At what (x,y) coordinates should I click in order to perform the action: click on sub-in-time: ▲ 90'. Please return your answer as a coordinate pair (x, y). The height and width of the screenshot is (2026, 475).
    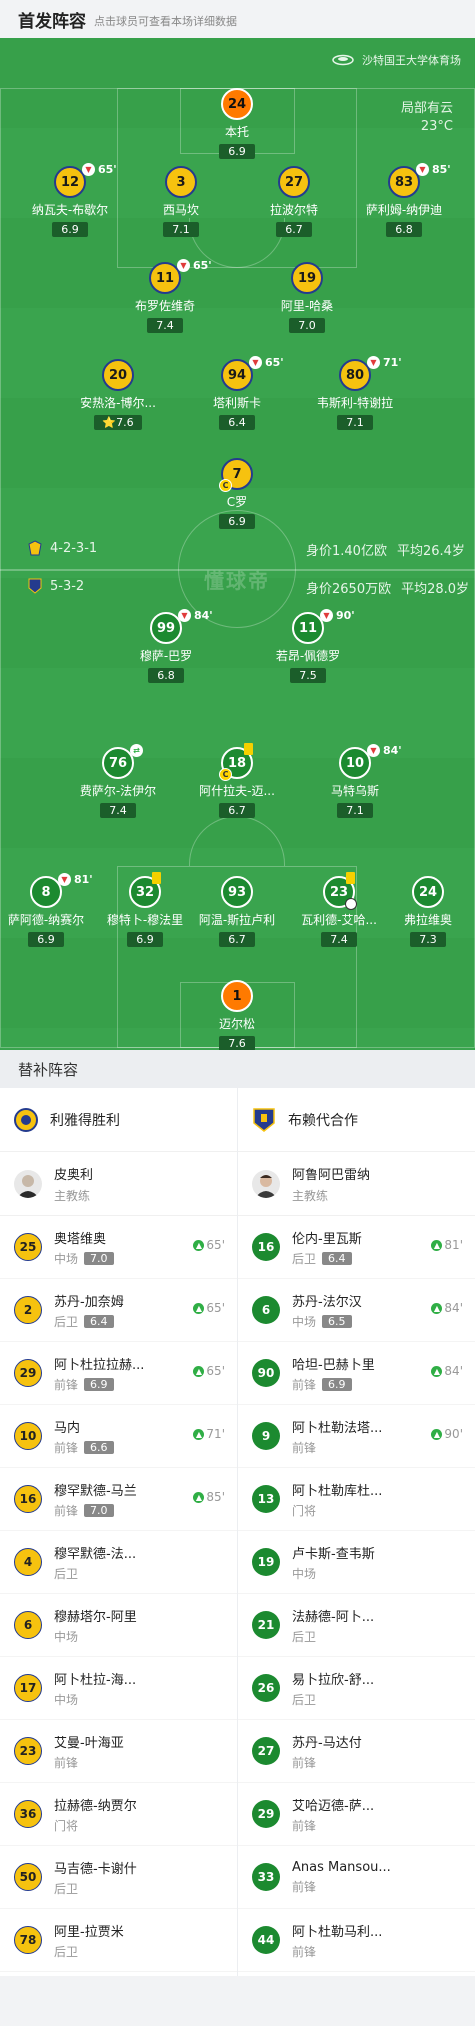
    Looking at the image, I should click on (447, 1434).